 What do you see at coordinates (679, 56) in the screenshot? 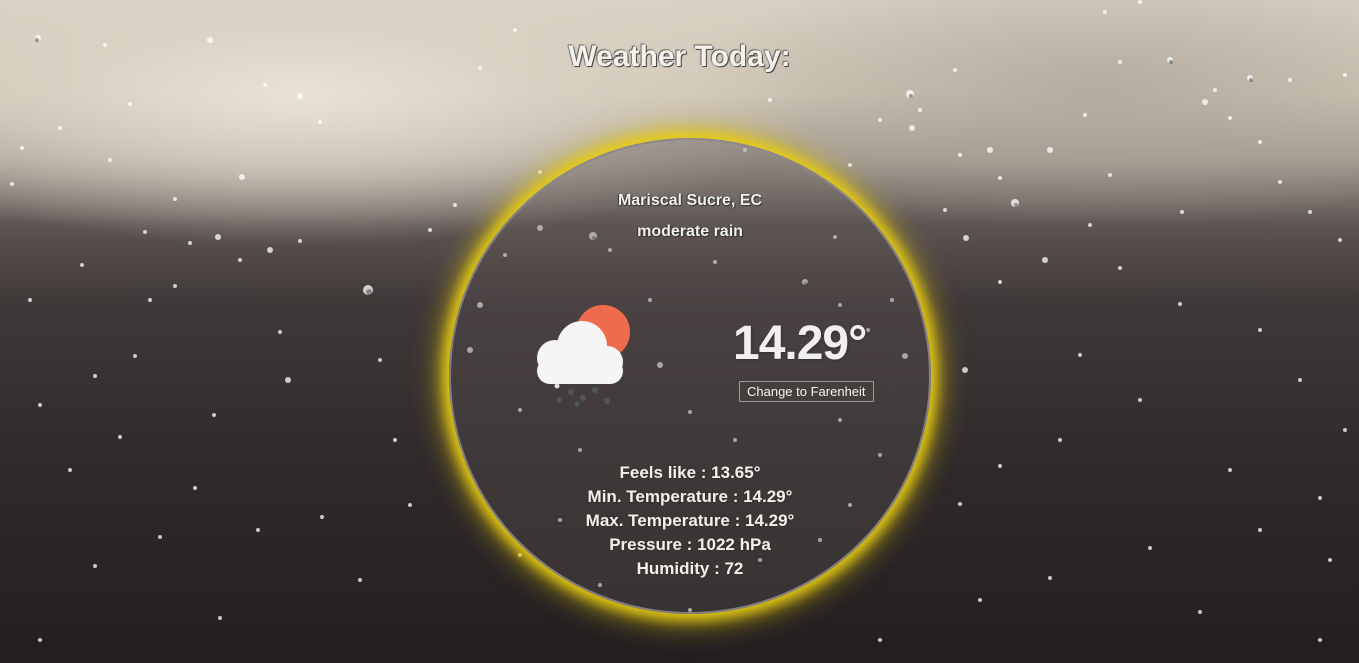
I see `page-title: Weather Today:` at bounding box center [679, 56].